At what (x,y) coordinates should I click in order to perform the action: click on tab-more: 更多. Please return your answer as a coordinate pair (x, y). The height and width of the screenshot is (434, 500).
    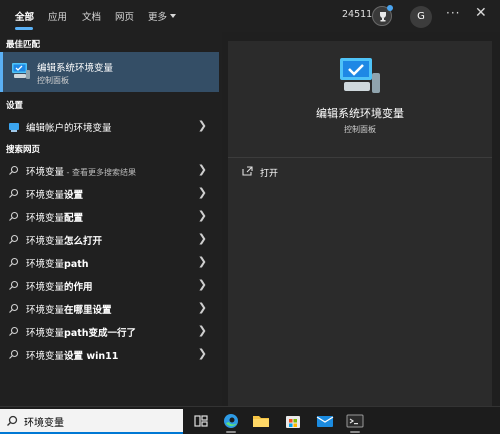
    Looking at the image, I should click on (162, 16).